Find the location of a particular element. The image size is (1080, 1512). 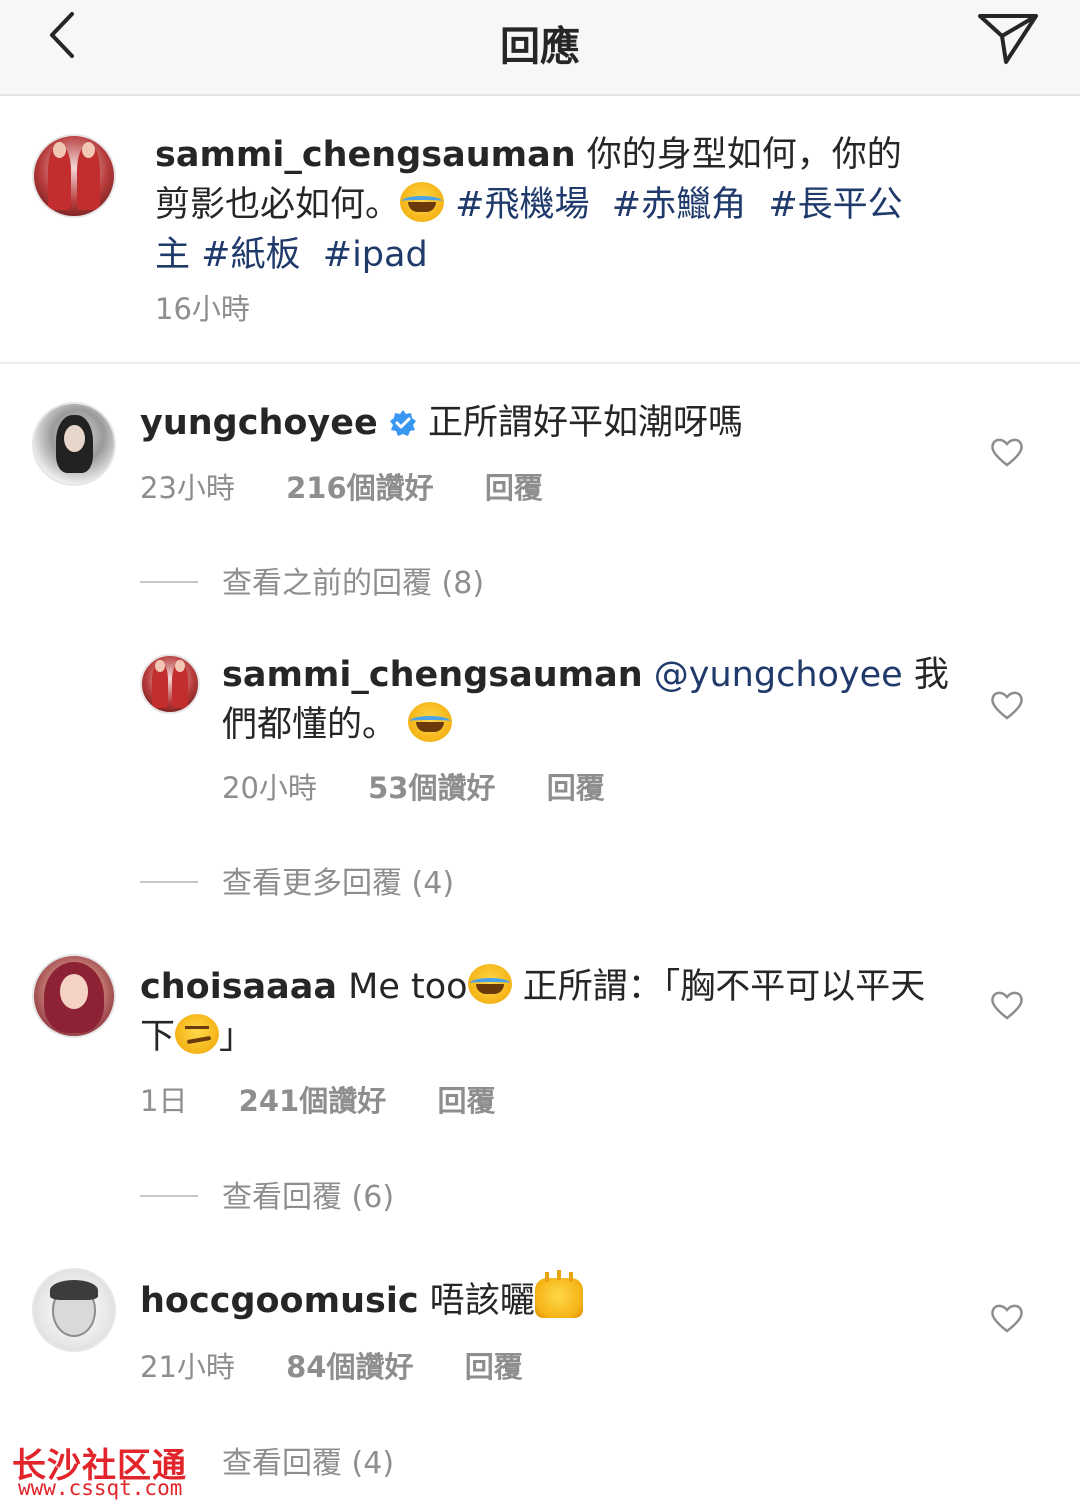

view-more-replies: 查看更多回覆 (4) is located at coordinates (297, 880).